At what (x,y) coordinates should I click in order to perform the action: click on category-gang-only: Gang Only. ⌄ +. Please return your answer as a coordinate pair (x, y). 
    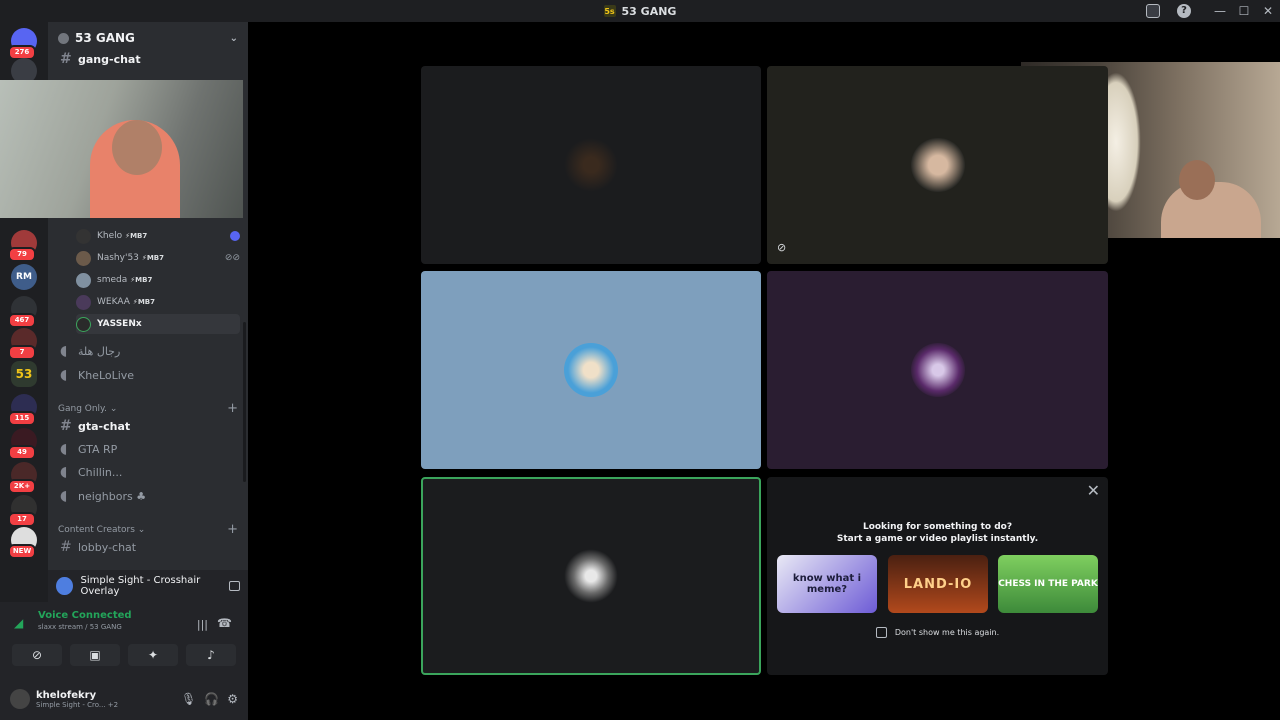
    Looking at the image, I should click on (148, 408).